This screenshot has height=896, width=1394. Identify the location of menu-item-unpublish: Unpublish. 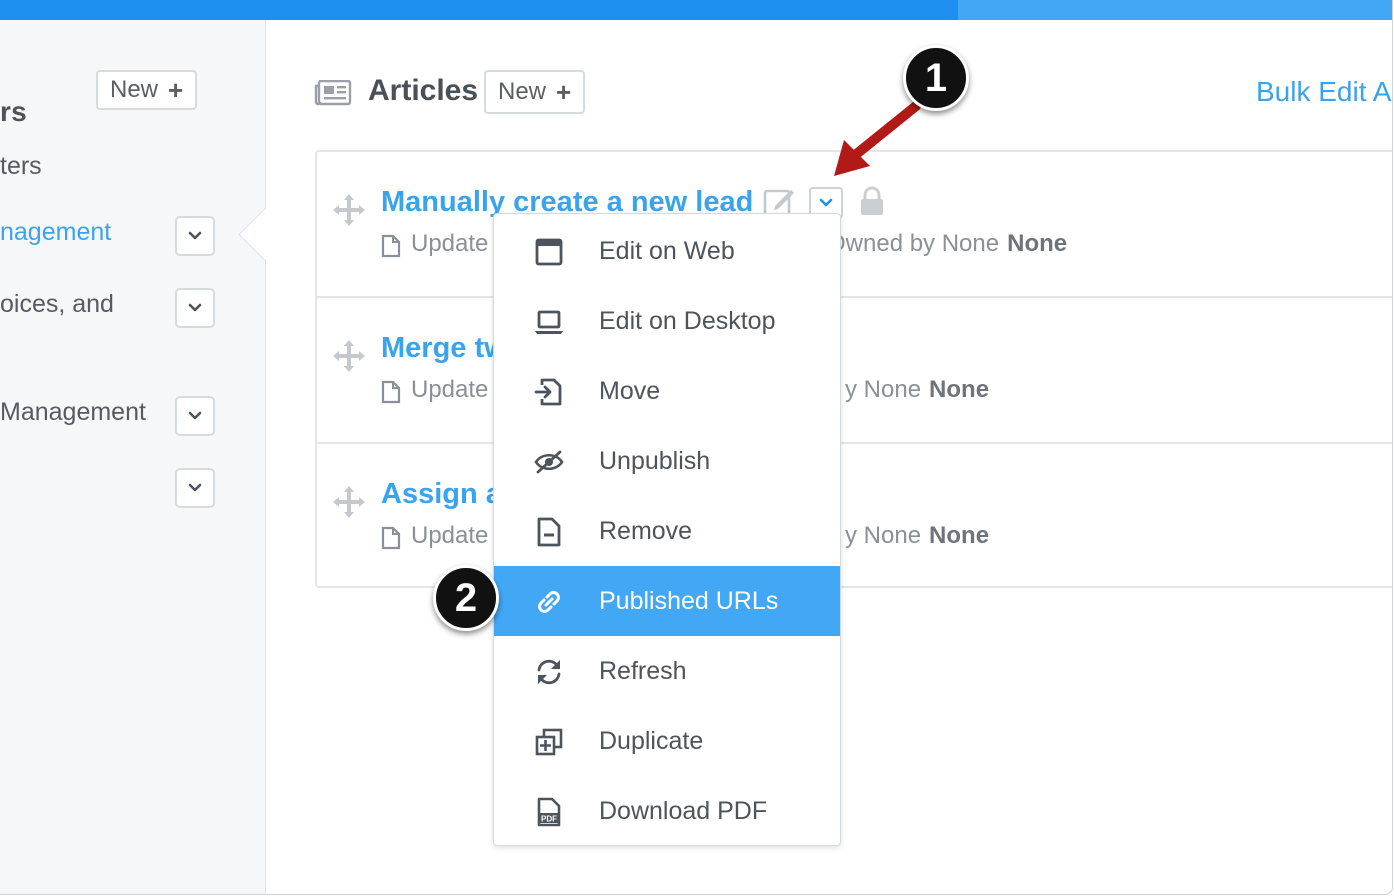
(667, 461).